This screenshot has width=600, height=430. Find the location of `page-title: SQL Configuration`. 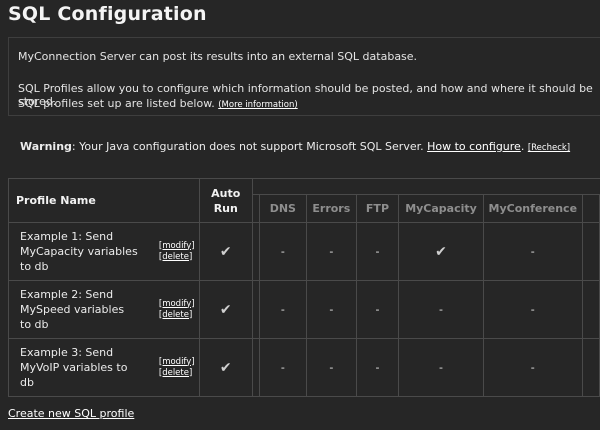

page-title: SQL Configuration is located at coordinates (107, 14).